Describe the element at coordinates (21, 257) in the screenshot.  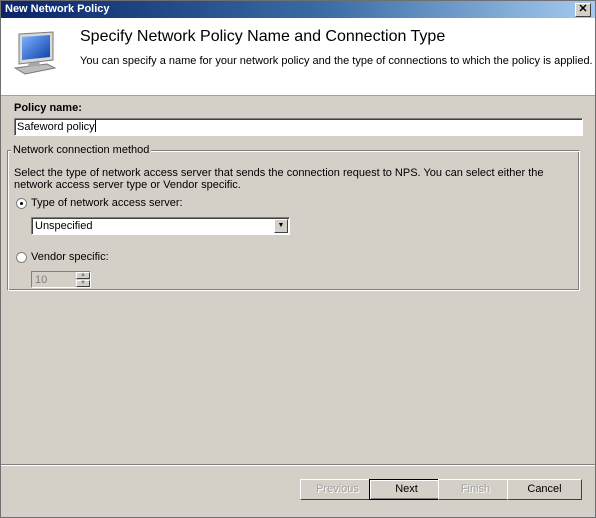
I see `vendor-specific-radio` at that location.